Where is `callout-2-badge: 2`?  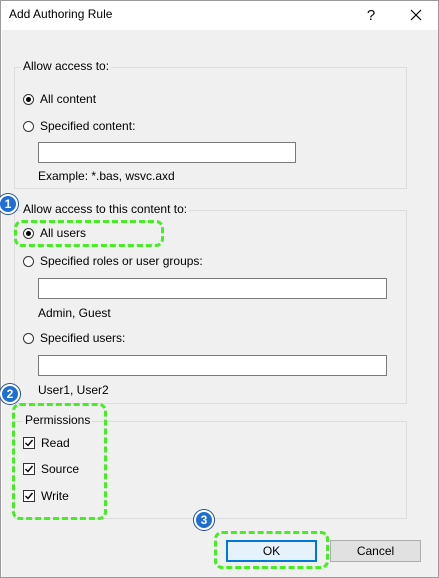
callout-2-badge: 2 is located at coordinates (10, 394).